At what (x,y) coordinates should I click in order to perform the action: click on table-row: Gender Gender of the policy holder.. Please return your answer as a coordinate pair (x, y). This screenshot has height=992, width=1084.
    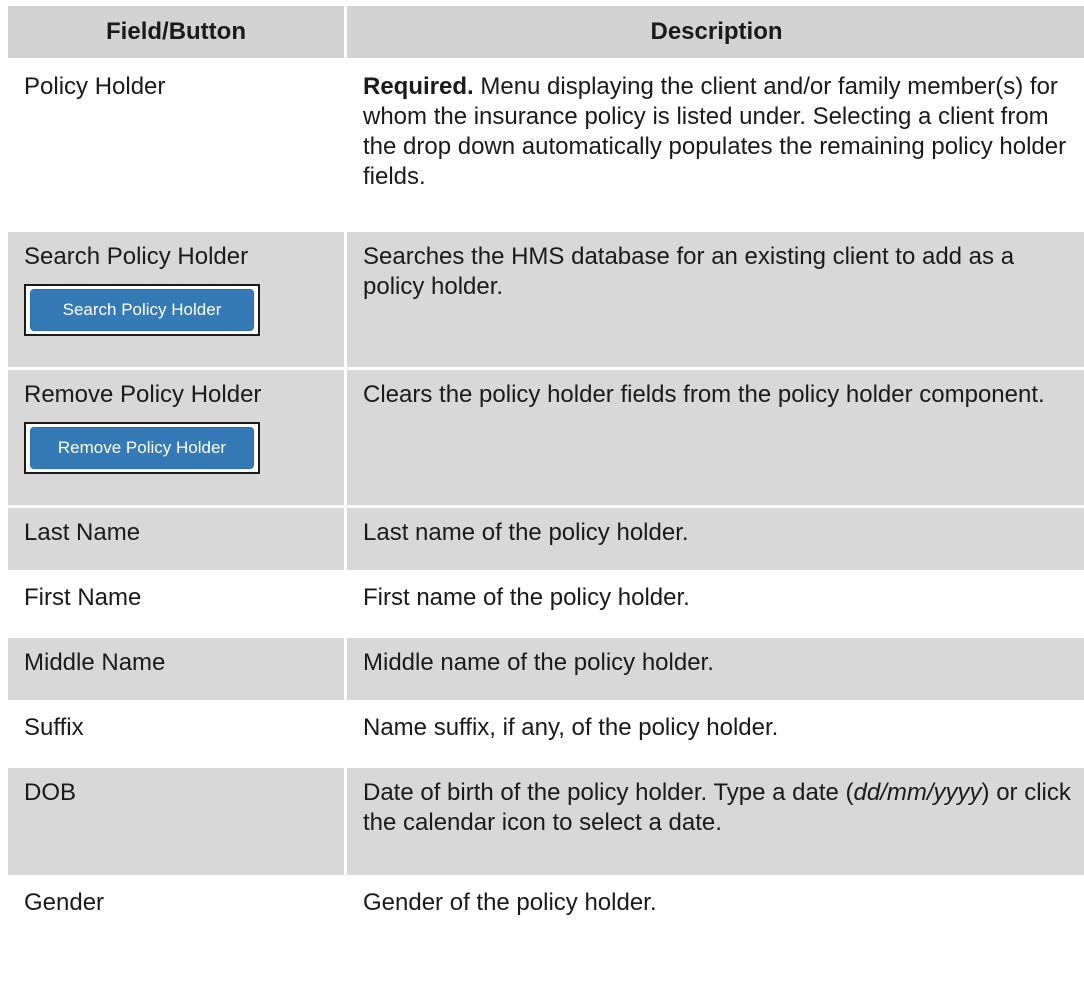
    Looking at the image, I should click on (546, 905).